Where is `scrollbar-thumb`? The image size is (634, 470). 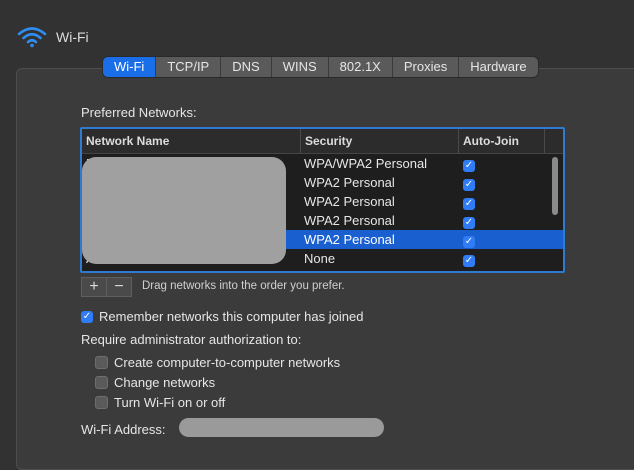 scrollbar-thumb is located at coordinates (555, 186).